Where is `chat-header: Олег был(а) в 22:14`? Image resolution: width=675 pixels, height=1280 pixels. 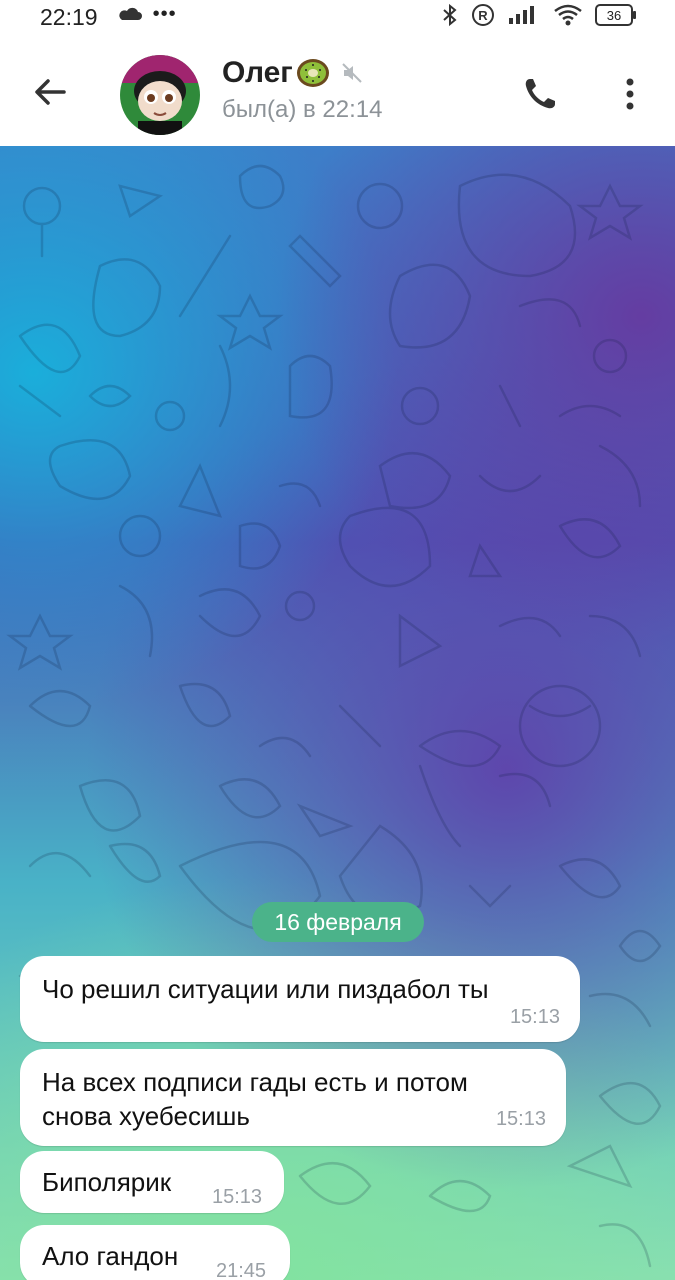 chat-header: Олег был(а) в 22:14 is located at coordinates (337, 91).